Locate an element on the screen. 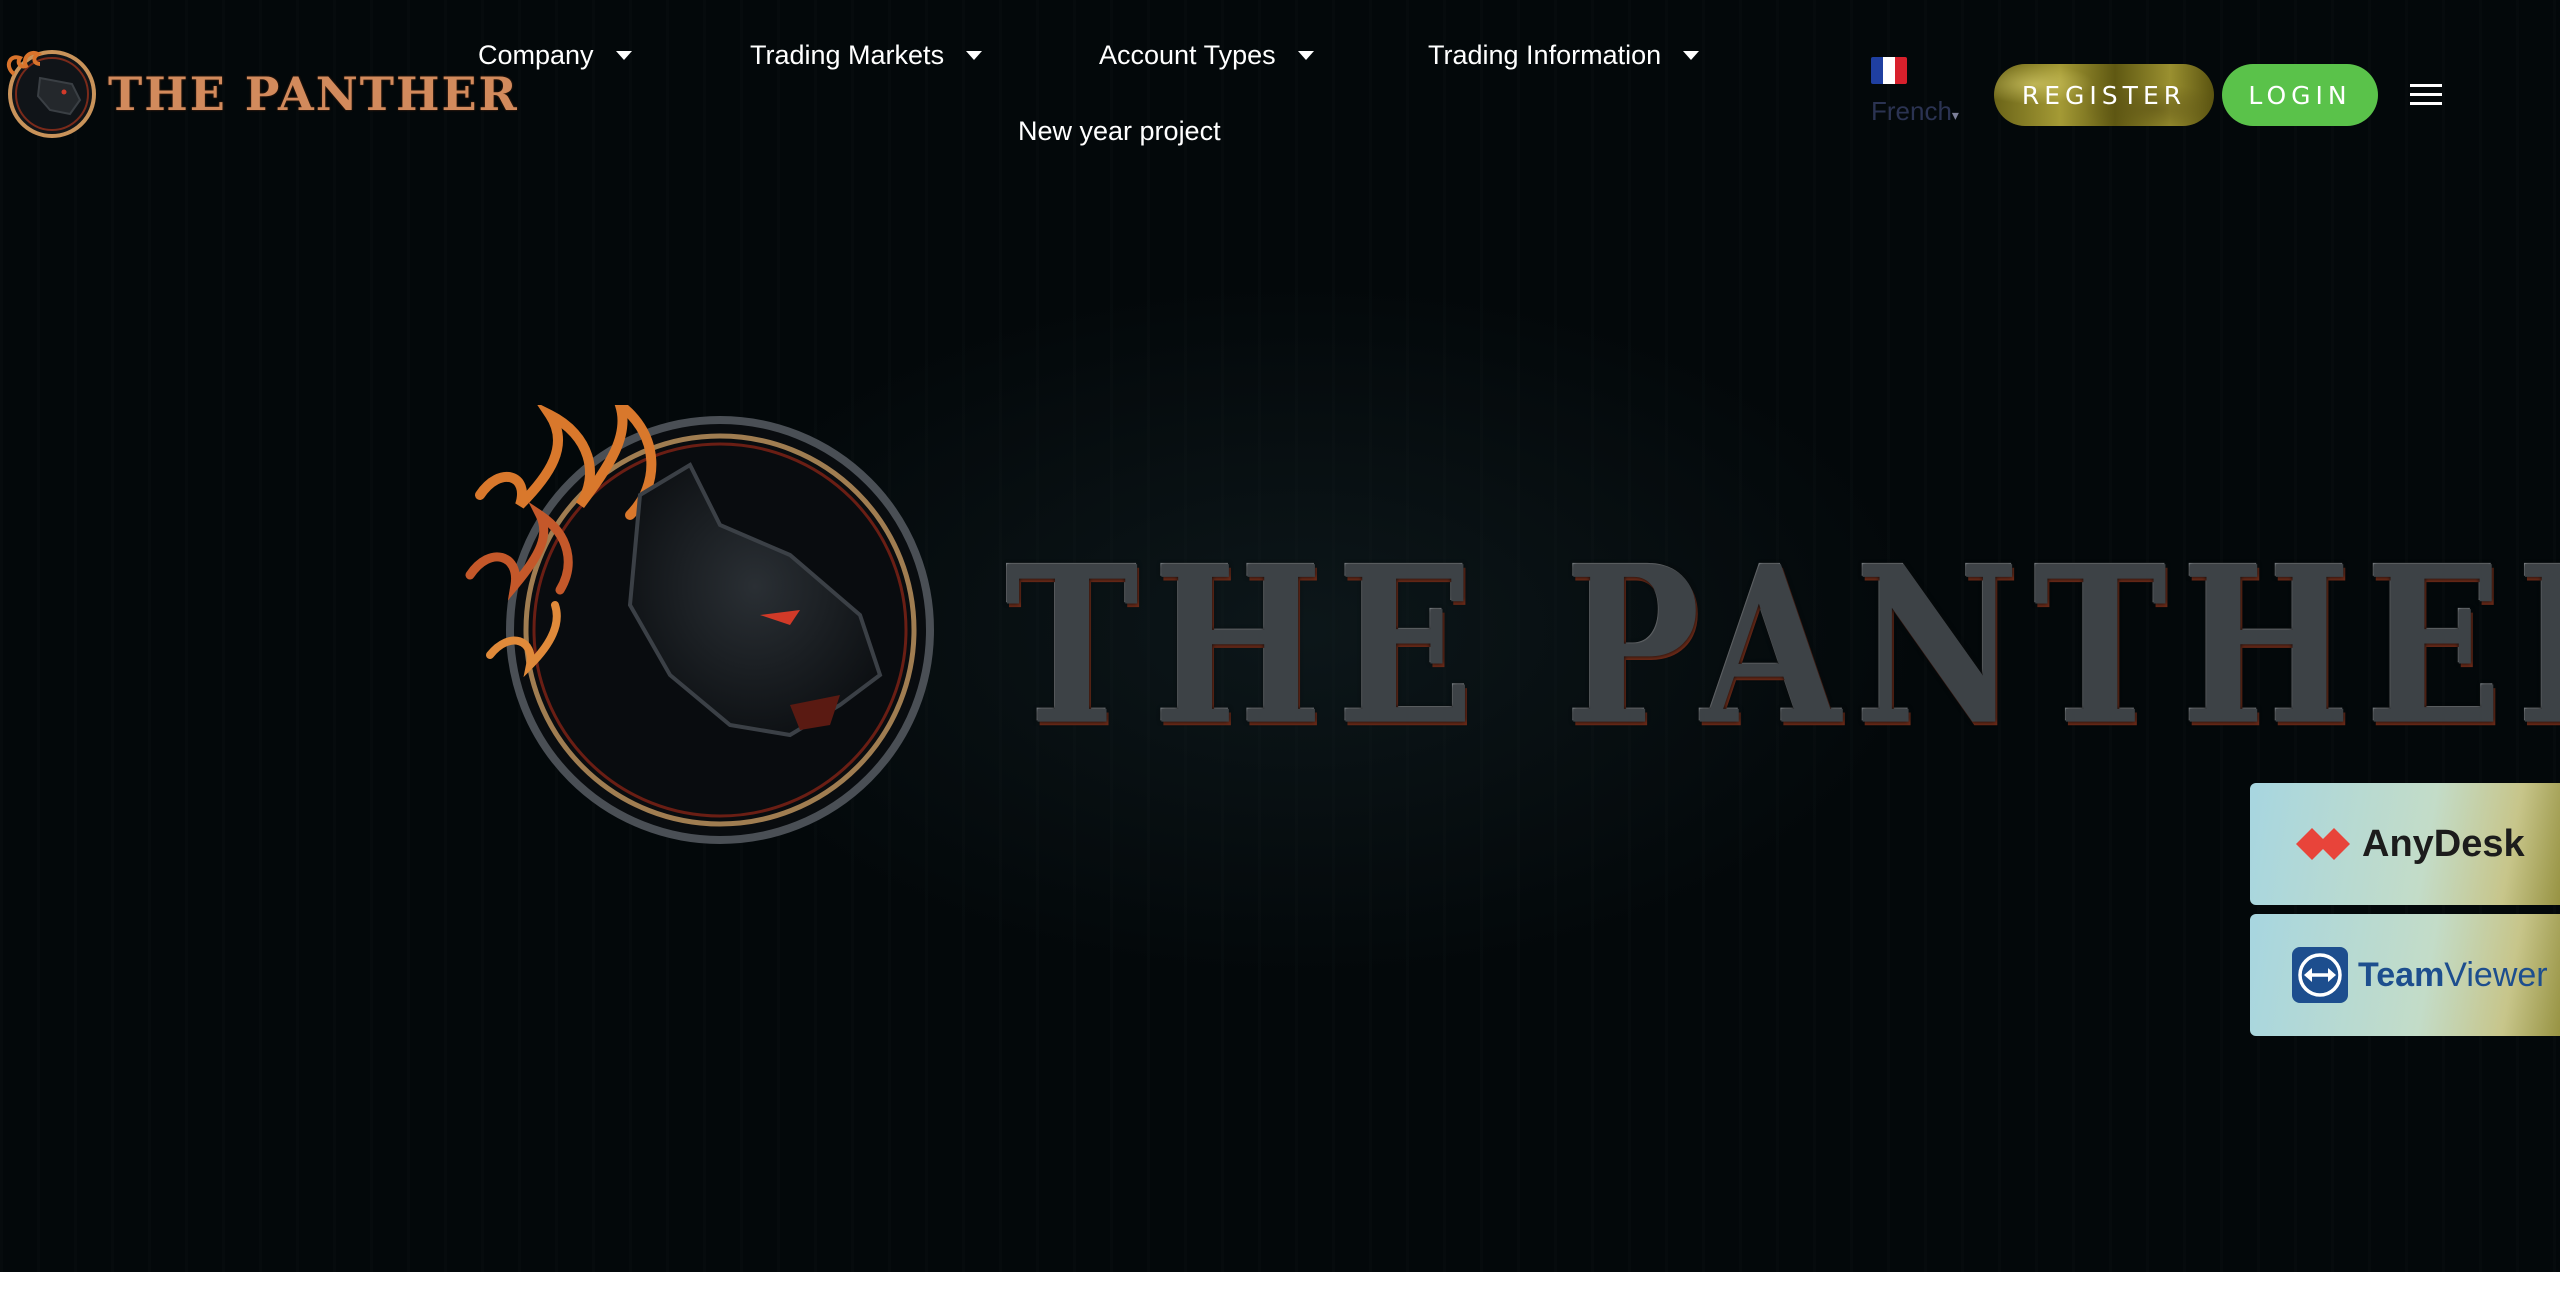  french-flag-icon is located at coordinates (1889, 70).